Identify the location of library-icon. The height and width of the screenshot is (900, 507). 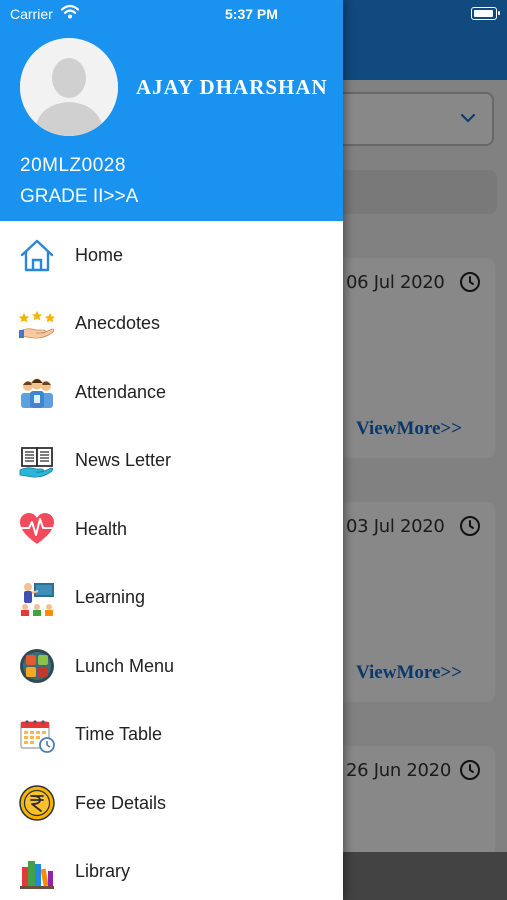
(37, 874).